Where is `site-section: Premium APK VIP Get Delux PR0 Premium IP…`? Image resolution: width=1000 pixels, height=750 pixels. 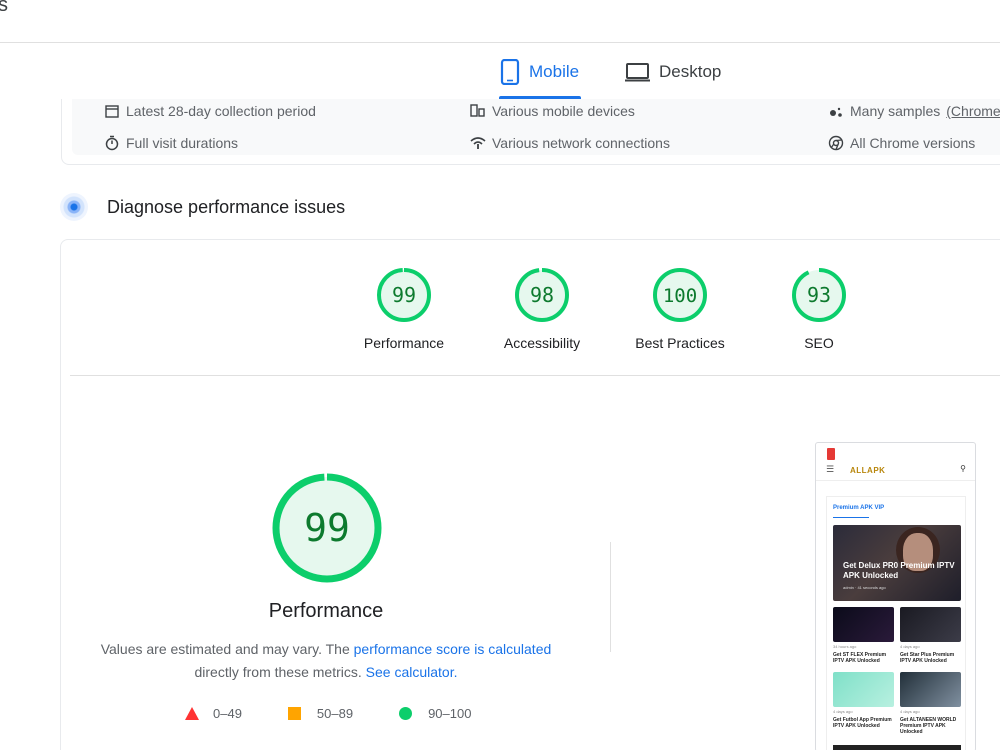
site-section: Premium APK VIP Get Delux PR0 Premium IP… is located at coordinates (896, 623).